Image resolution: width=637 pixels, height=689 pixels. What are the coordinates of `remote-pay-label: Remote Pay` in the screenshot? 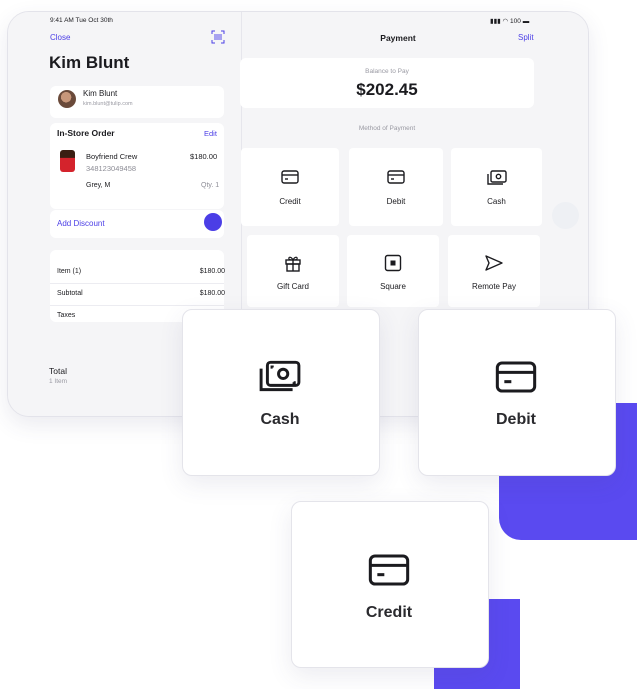 It's located at (494, 286).